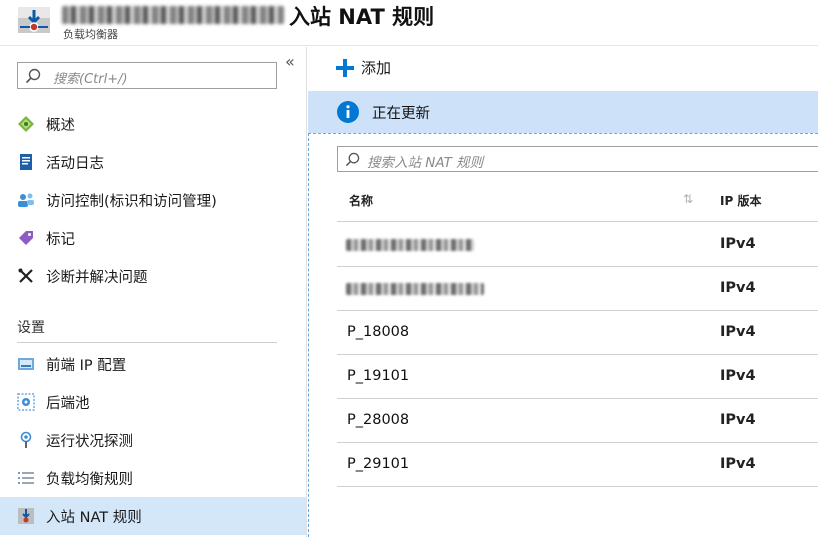 This screenshot has width=818, height=537. I want to click on frontend-ip-icon, so click(26, 364).